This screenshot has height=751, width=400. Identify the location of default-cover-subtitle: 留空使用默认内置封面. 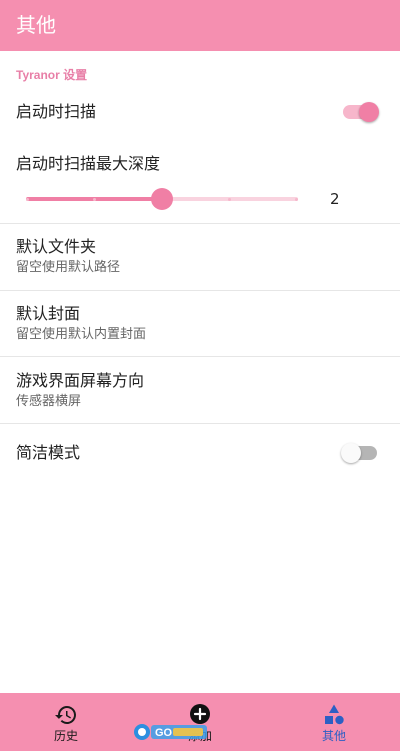
(81, 334).